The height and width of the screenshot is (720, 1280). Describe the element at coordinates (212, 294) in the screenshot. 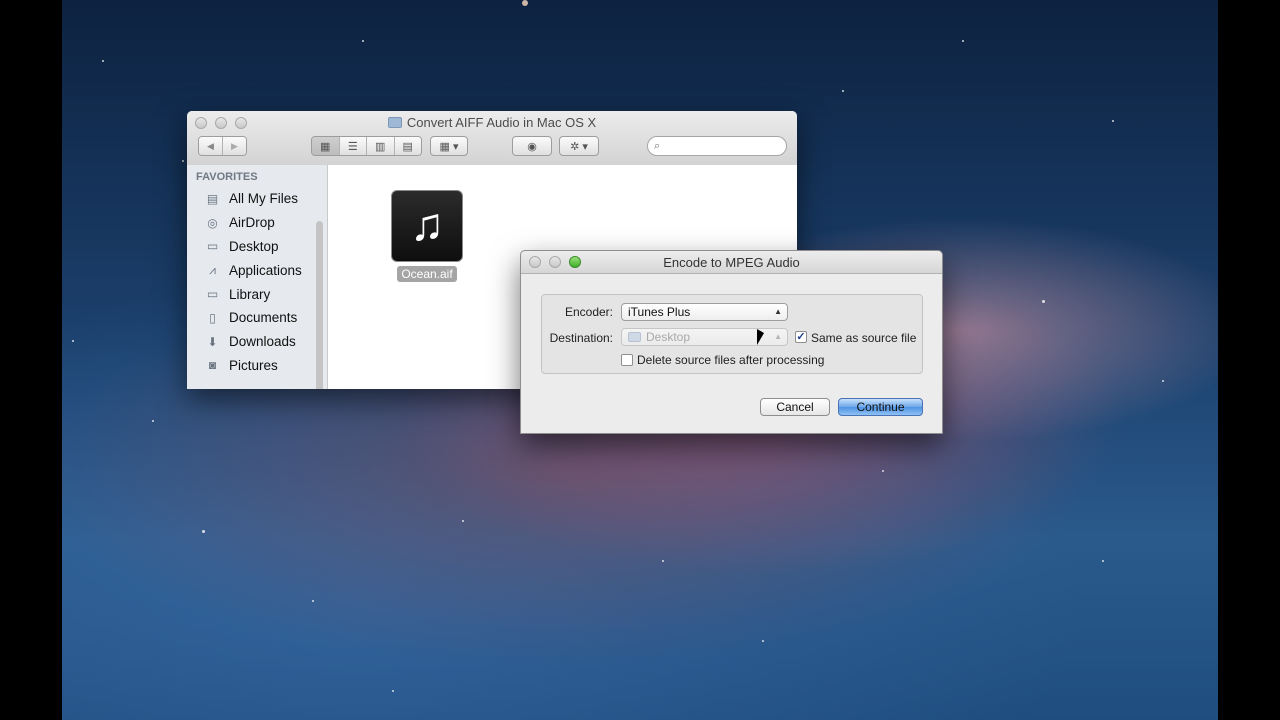

I see `folder-icon: ▭` at that location.